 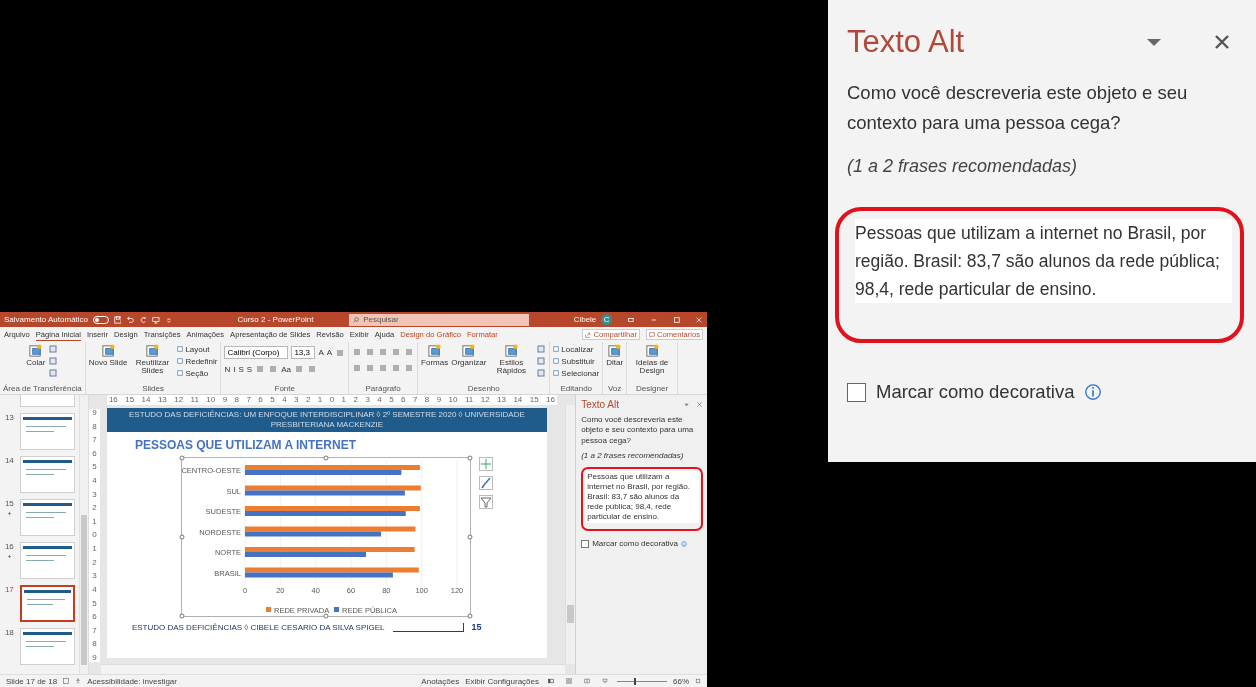 What do you see at coordinates (587, 681) in the screenshot?
I see `reading-view-icon` at bounding box center [587, 681].